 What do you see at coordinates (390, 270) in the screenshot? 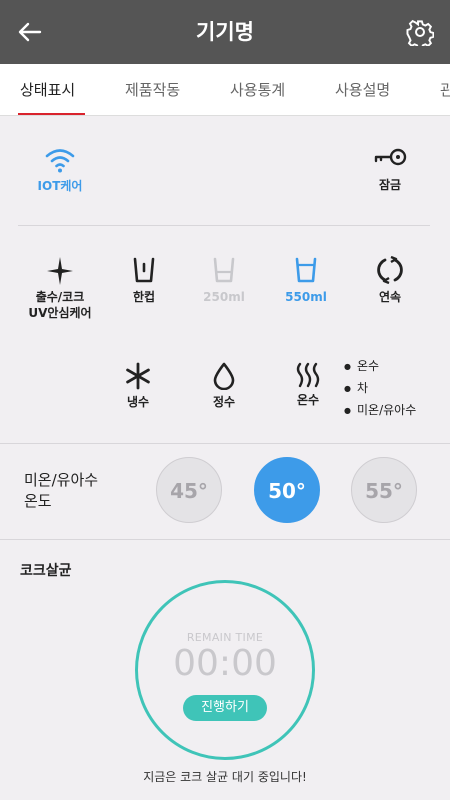
I see `refresh-icon` at bounding box center [390, 270].